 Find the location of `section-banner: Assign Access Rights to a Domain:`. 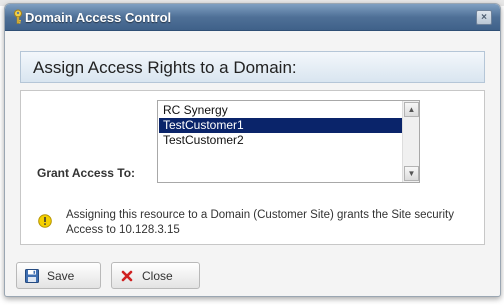

section-banner: Assign Access Rights to a Domain: is located at coordinates (252, 67).